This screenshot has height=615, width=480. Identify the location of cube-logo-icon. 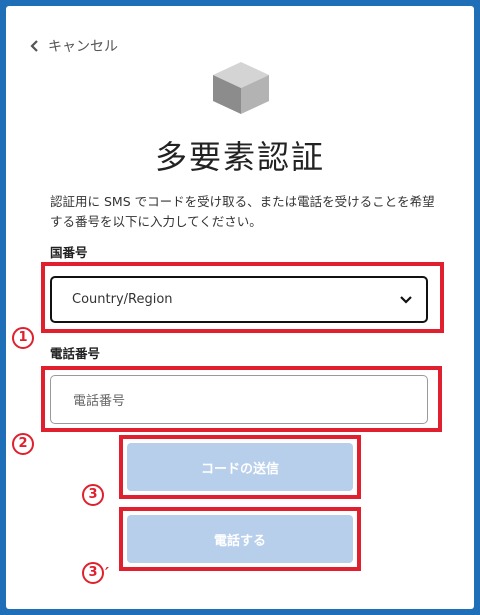
(241, 88).